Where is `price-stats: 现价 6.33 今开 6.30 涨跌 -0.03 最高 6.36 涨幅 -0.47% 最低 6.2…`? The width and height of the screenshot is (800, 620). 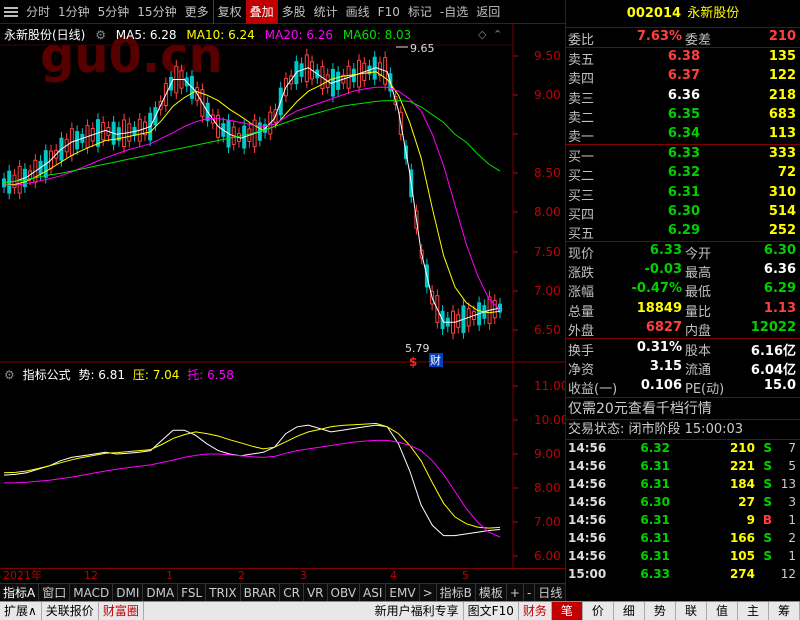 price-stats: 现价 6.33 今开 6.30 涨跌 -0.03 最高 6.36 涨幅 -0.47% 最低 6.2… is located at coordinates (683, 290).